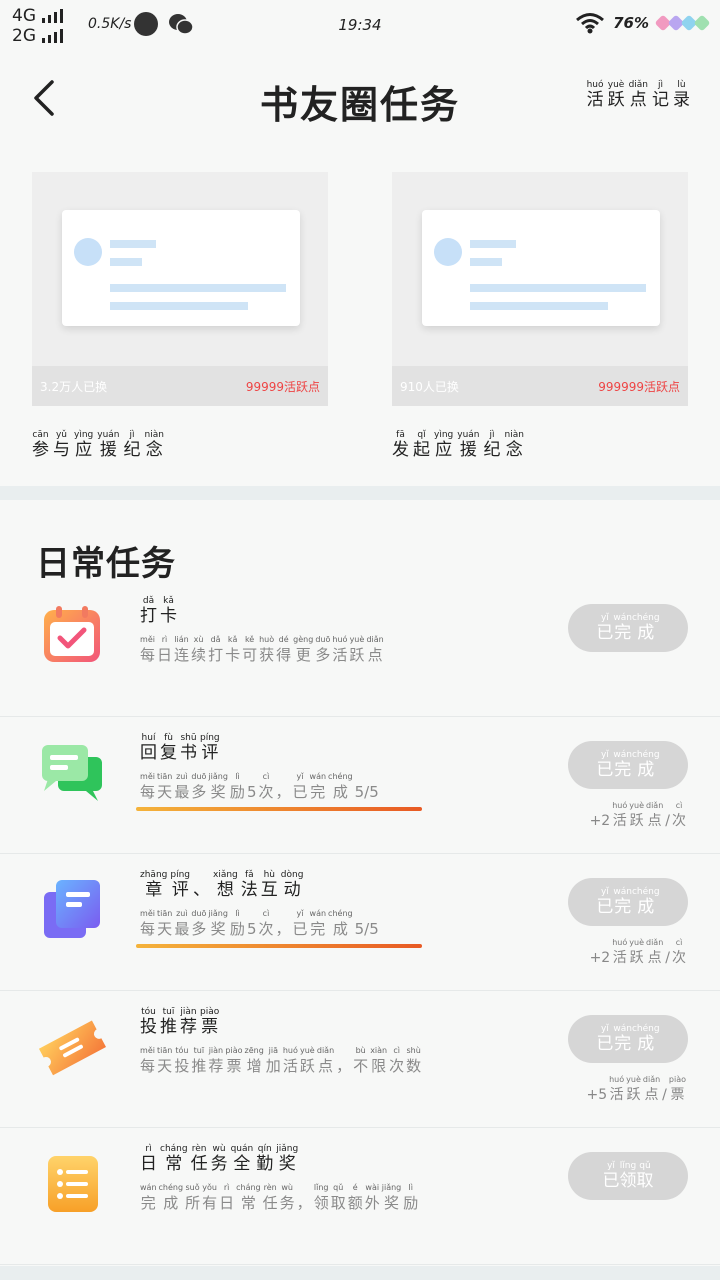 The width and height of the screenshot is (720, 1280). I want to click on ruby-char: xiǎng 想, so click(225, 885).